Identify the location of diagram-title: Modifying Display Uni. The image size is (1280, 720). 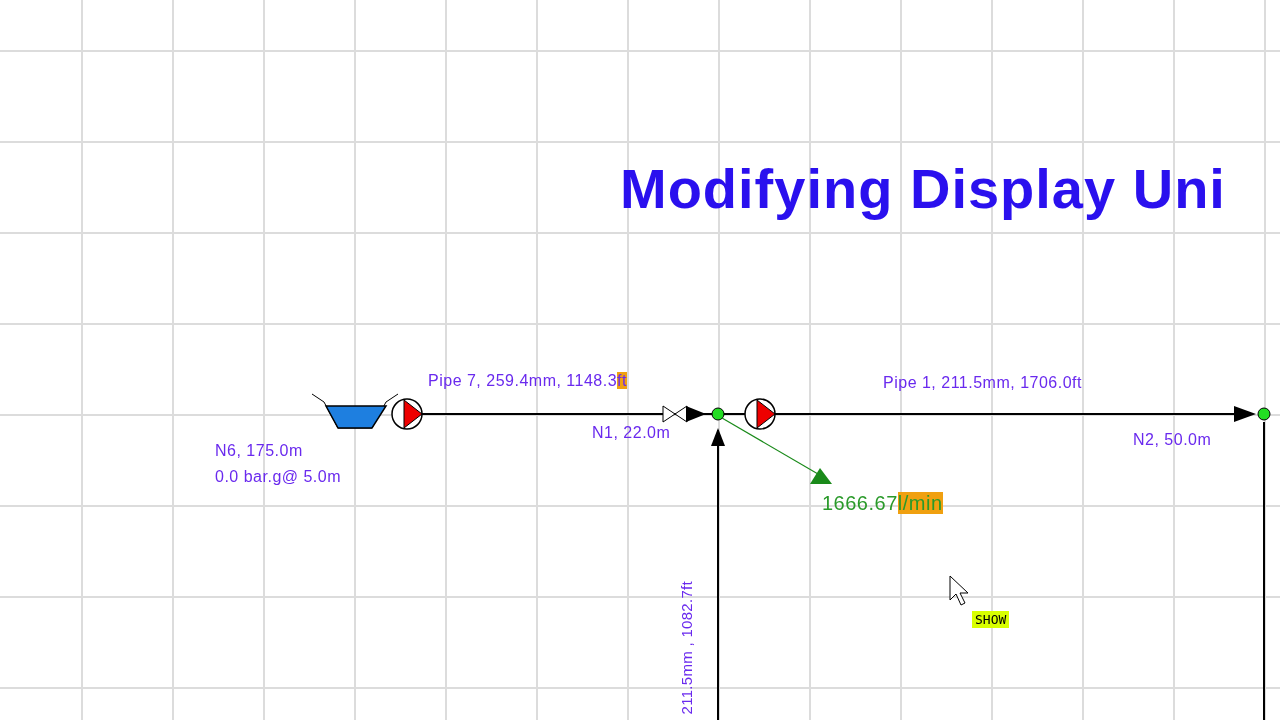
(923, 188).